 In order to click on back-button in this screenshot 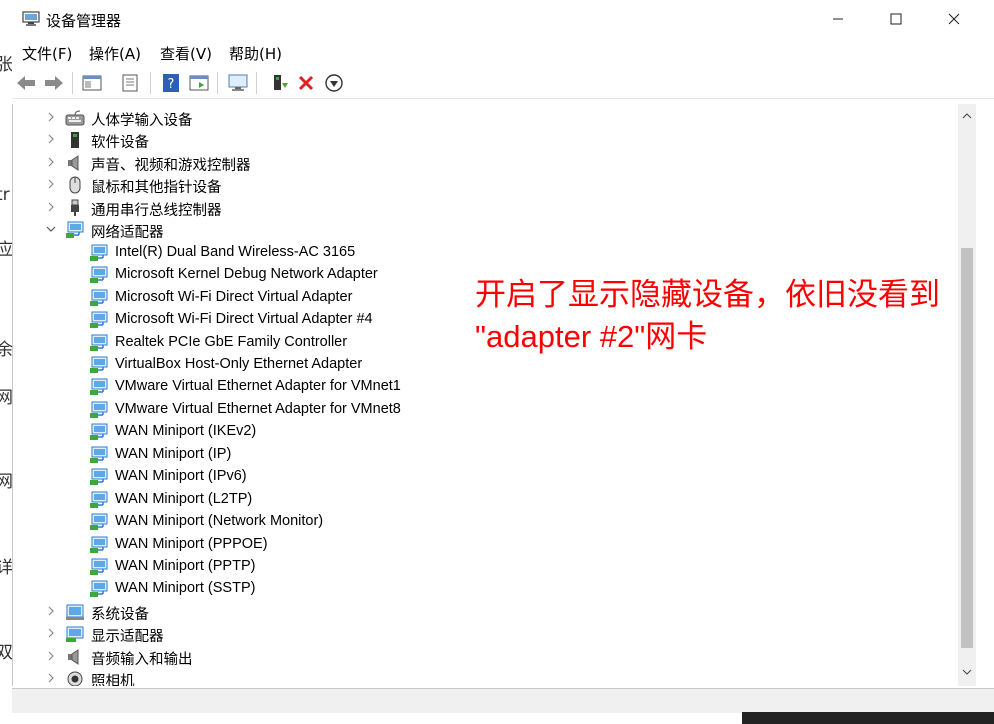, I will do `click(26, 83)`.